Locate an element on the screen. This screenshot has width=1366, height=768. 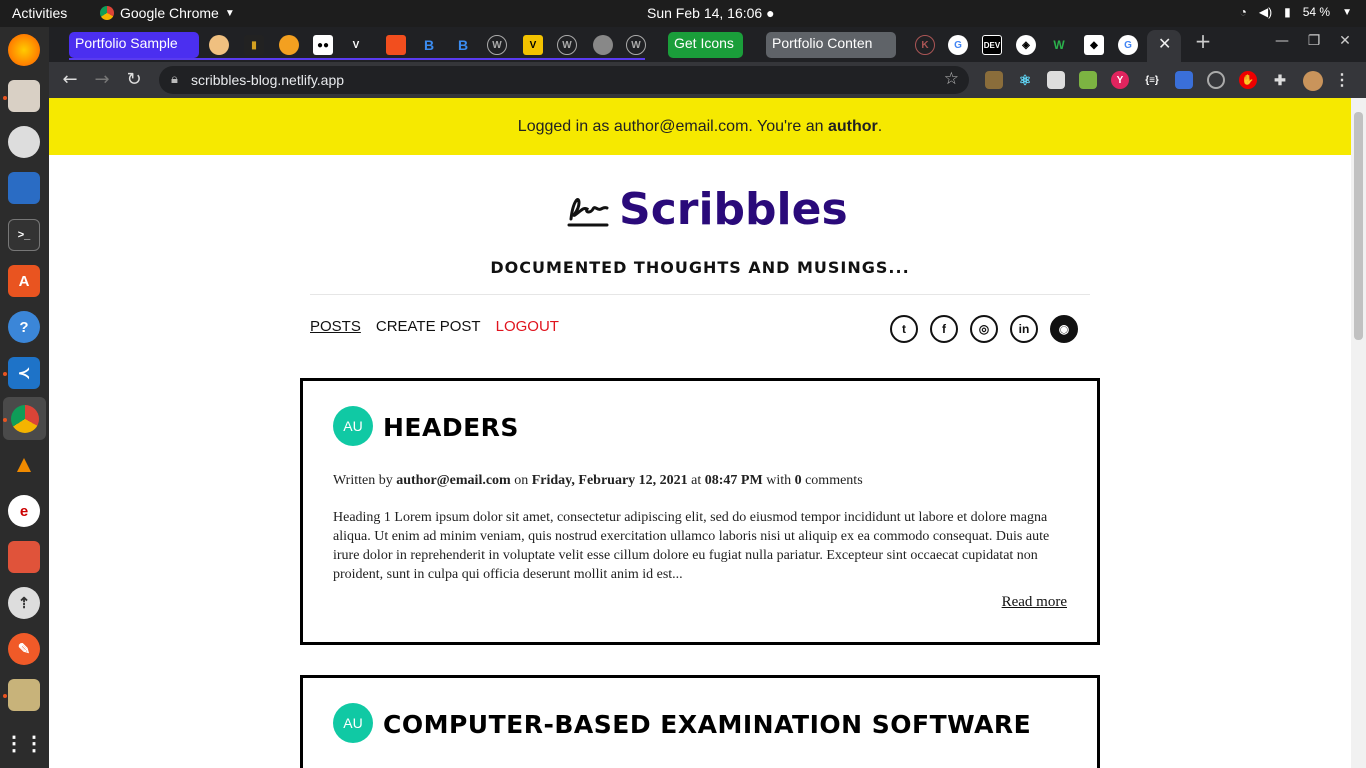
bookmark-star-icon: ☆ is located at coordinates (951, 79).